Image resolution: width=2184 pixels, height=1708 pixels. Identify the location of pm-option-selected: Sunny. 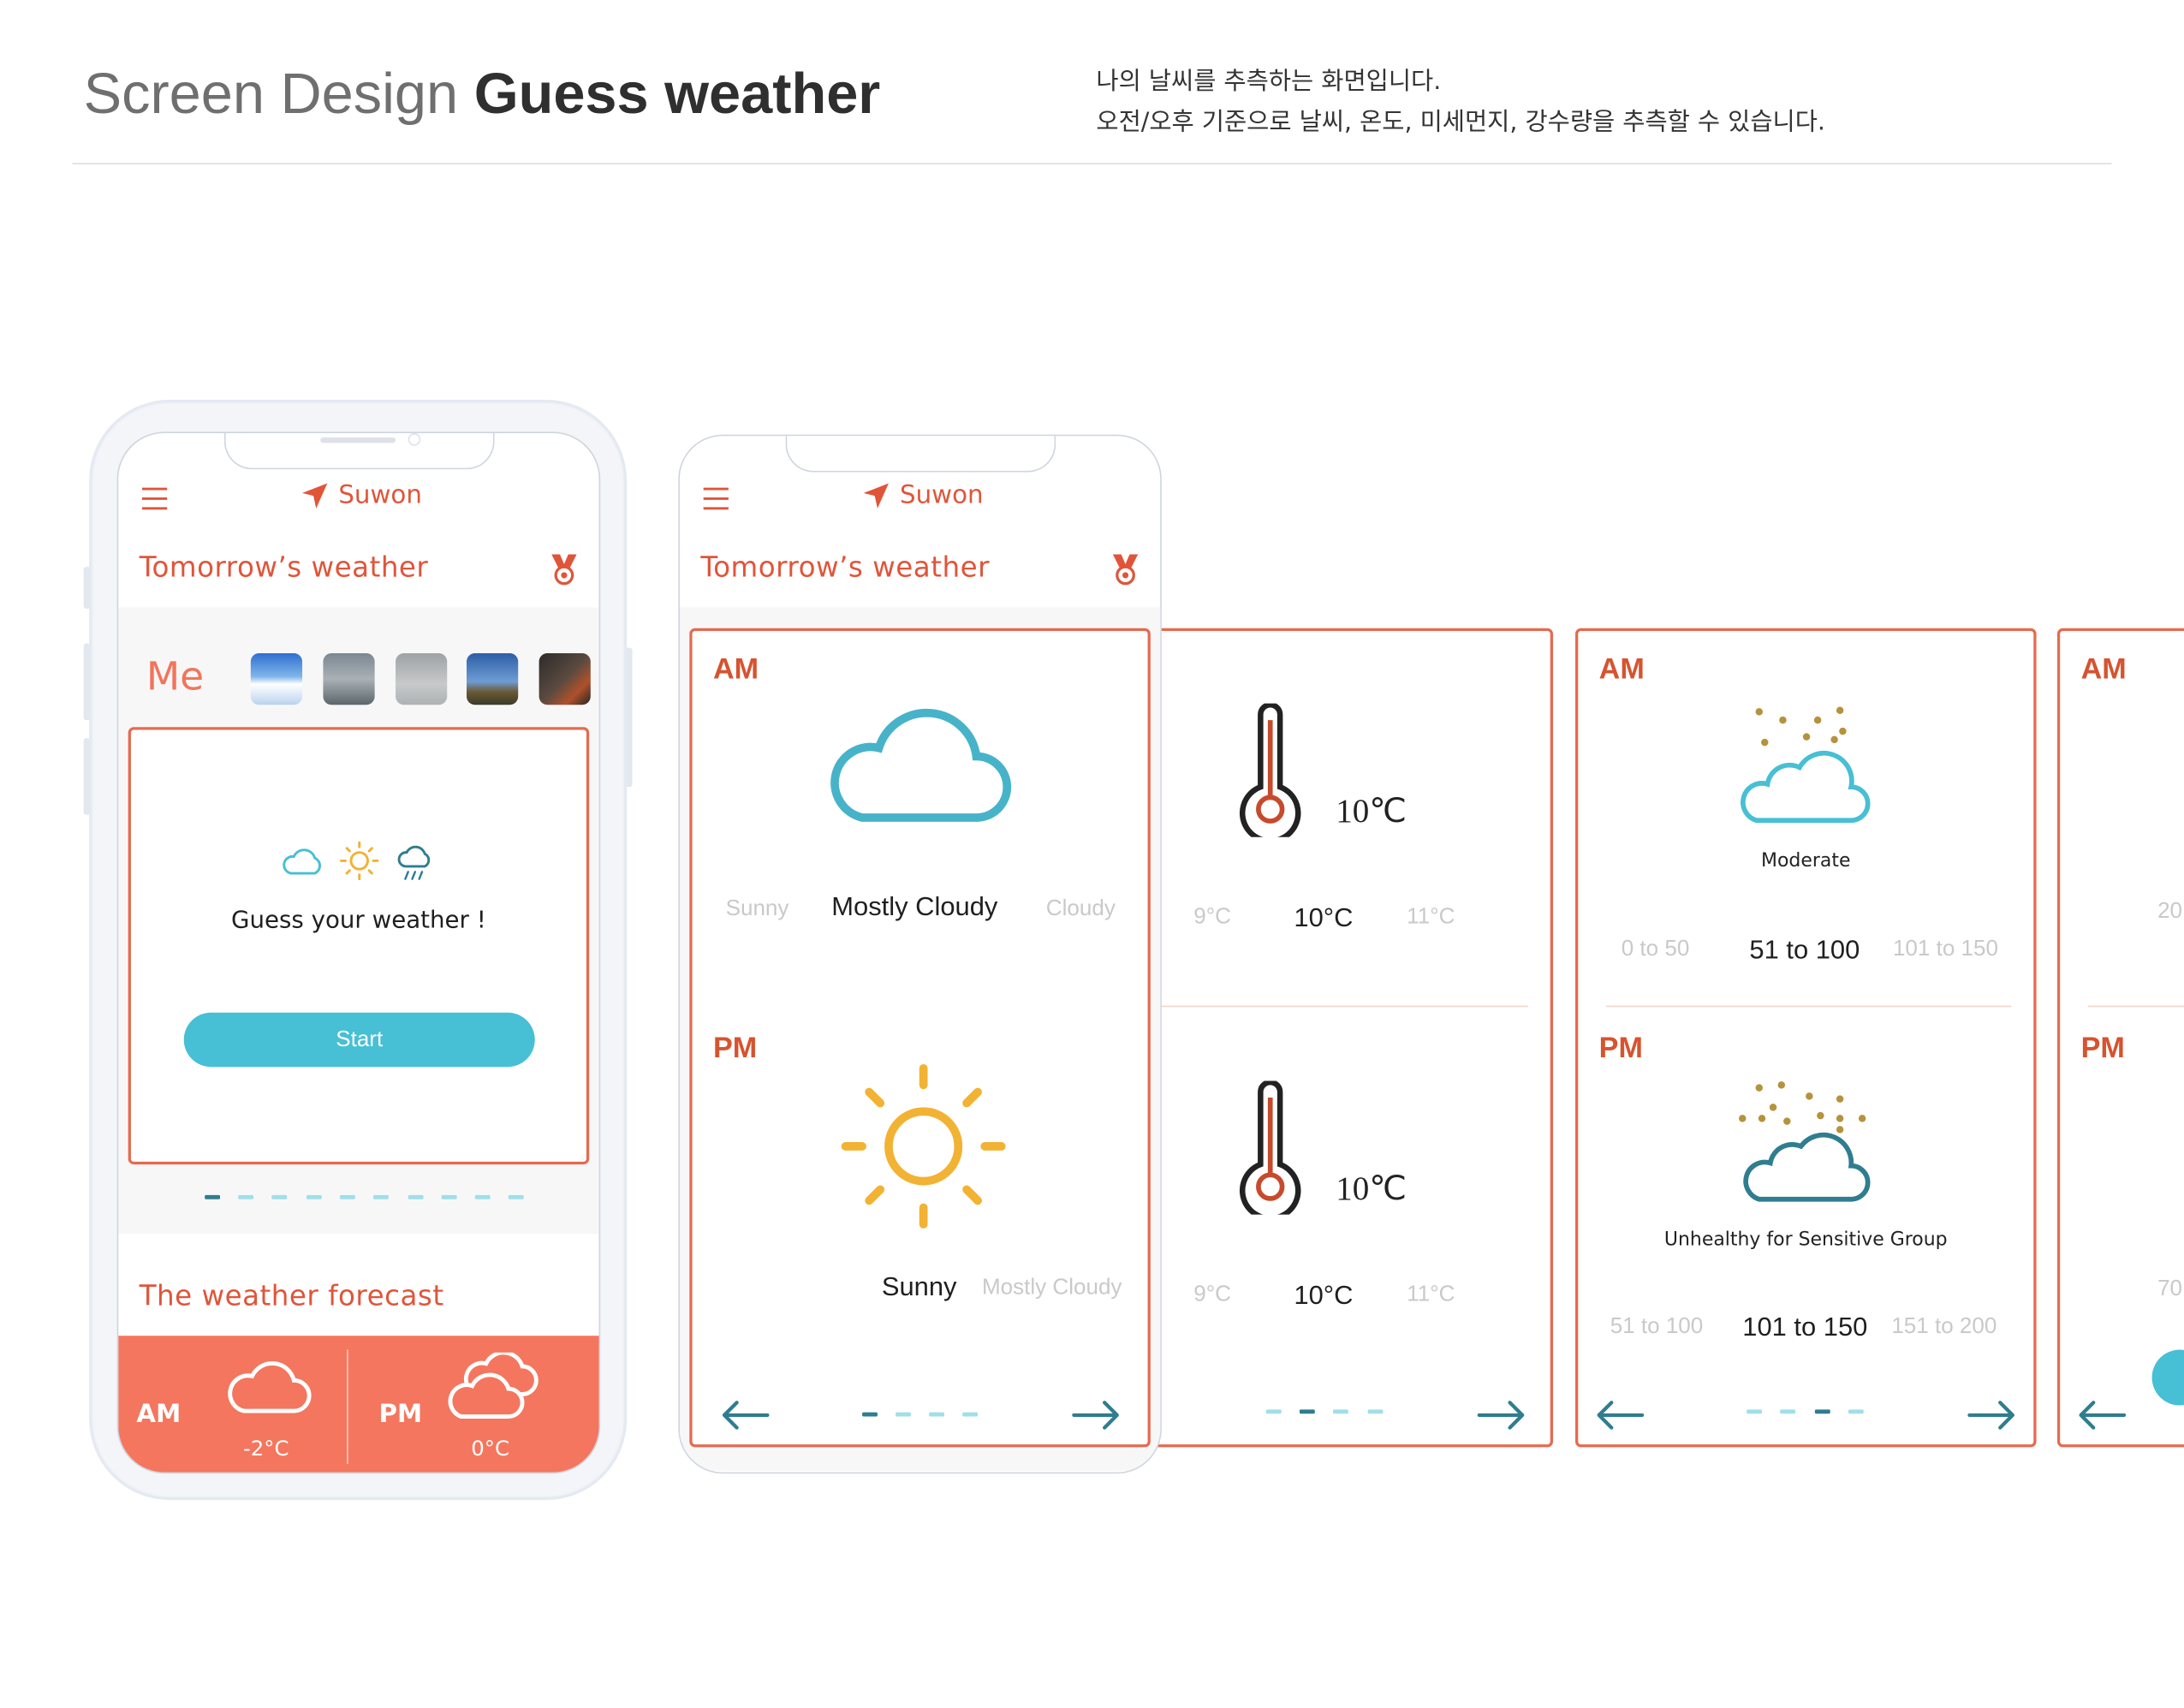
(920, 1288).